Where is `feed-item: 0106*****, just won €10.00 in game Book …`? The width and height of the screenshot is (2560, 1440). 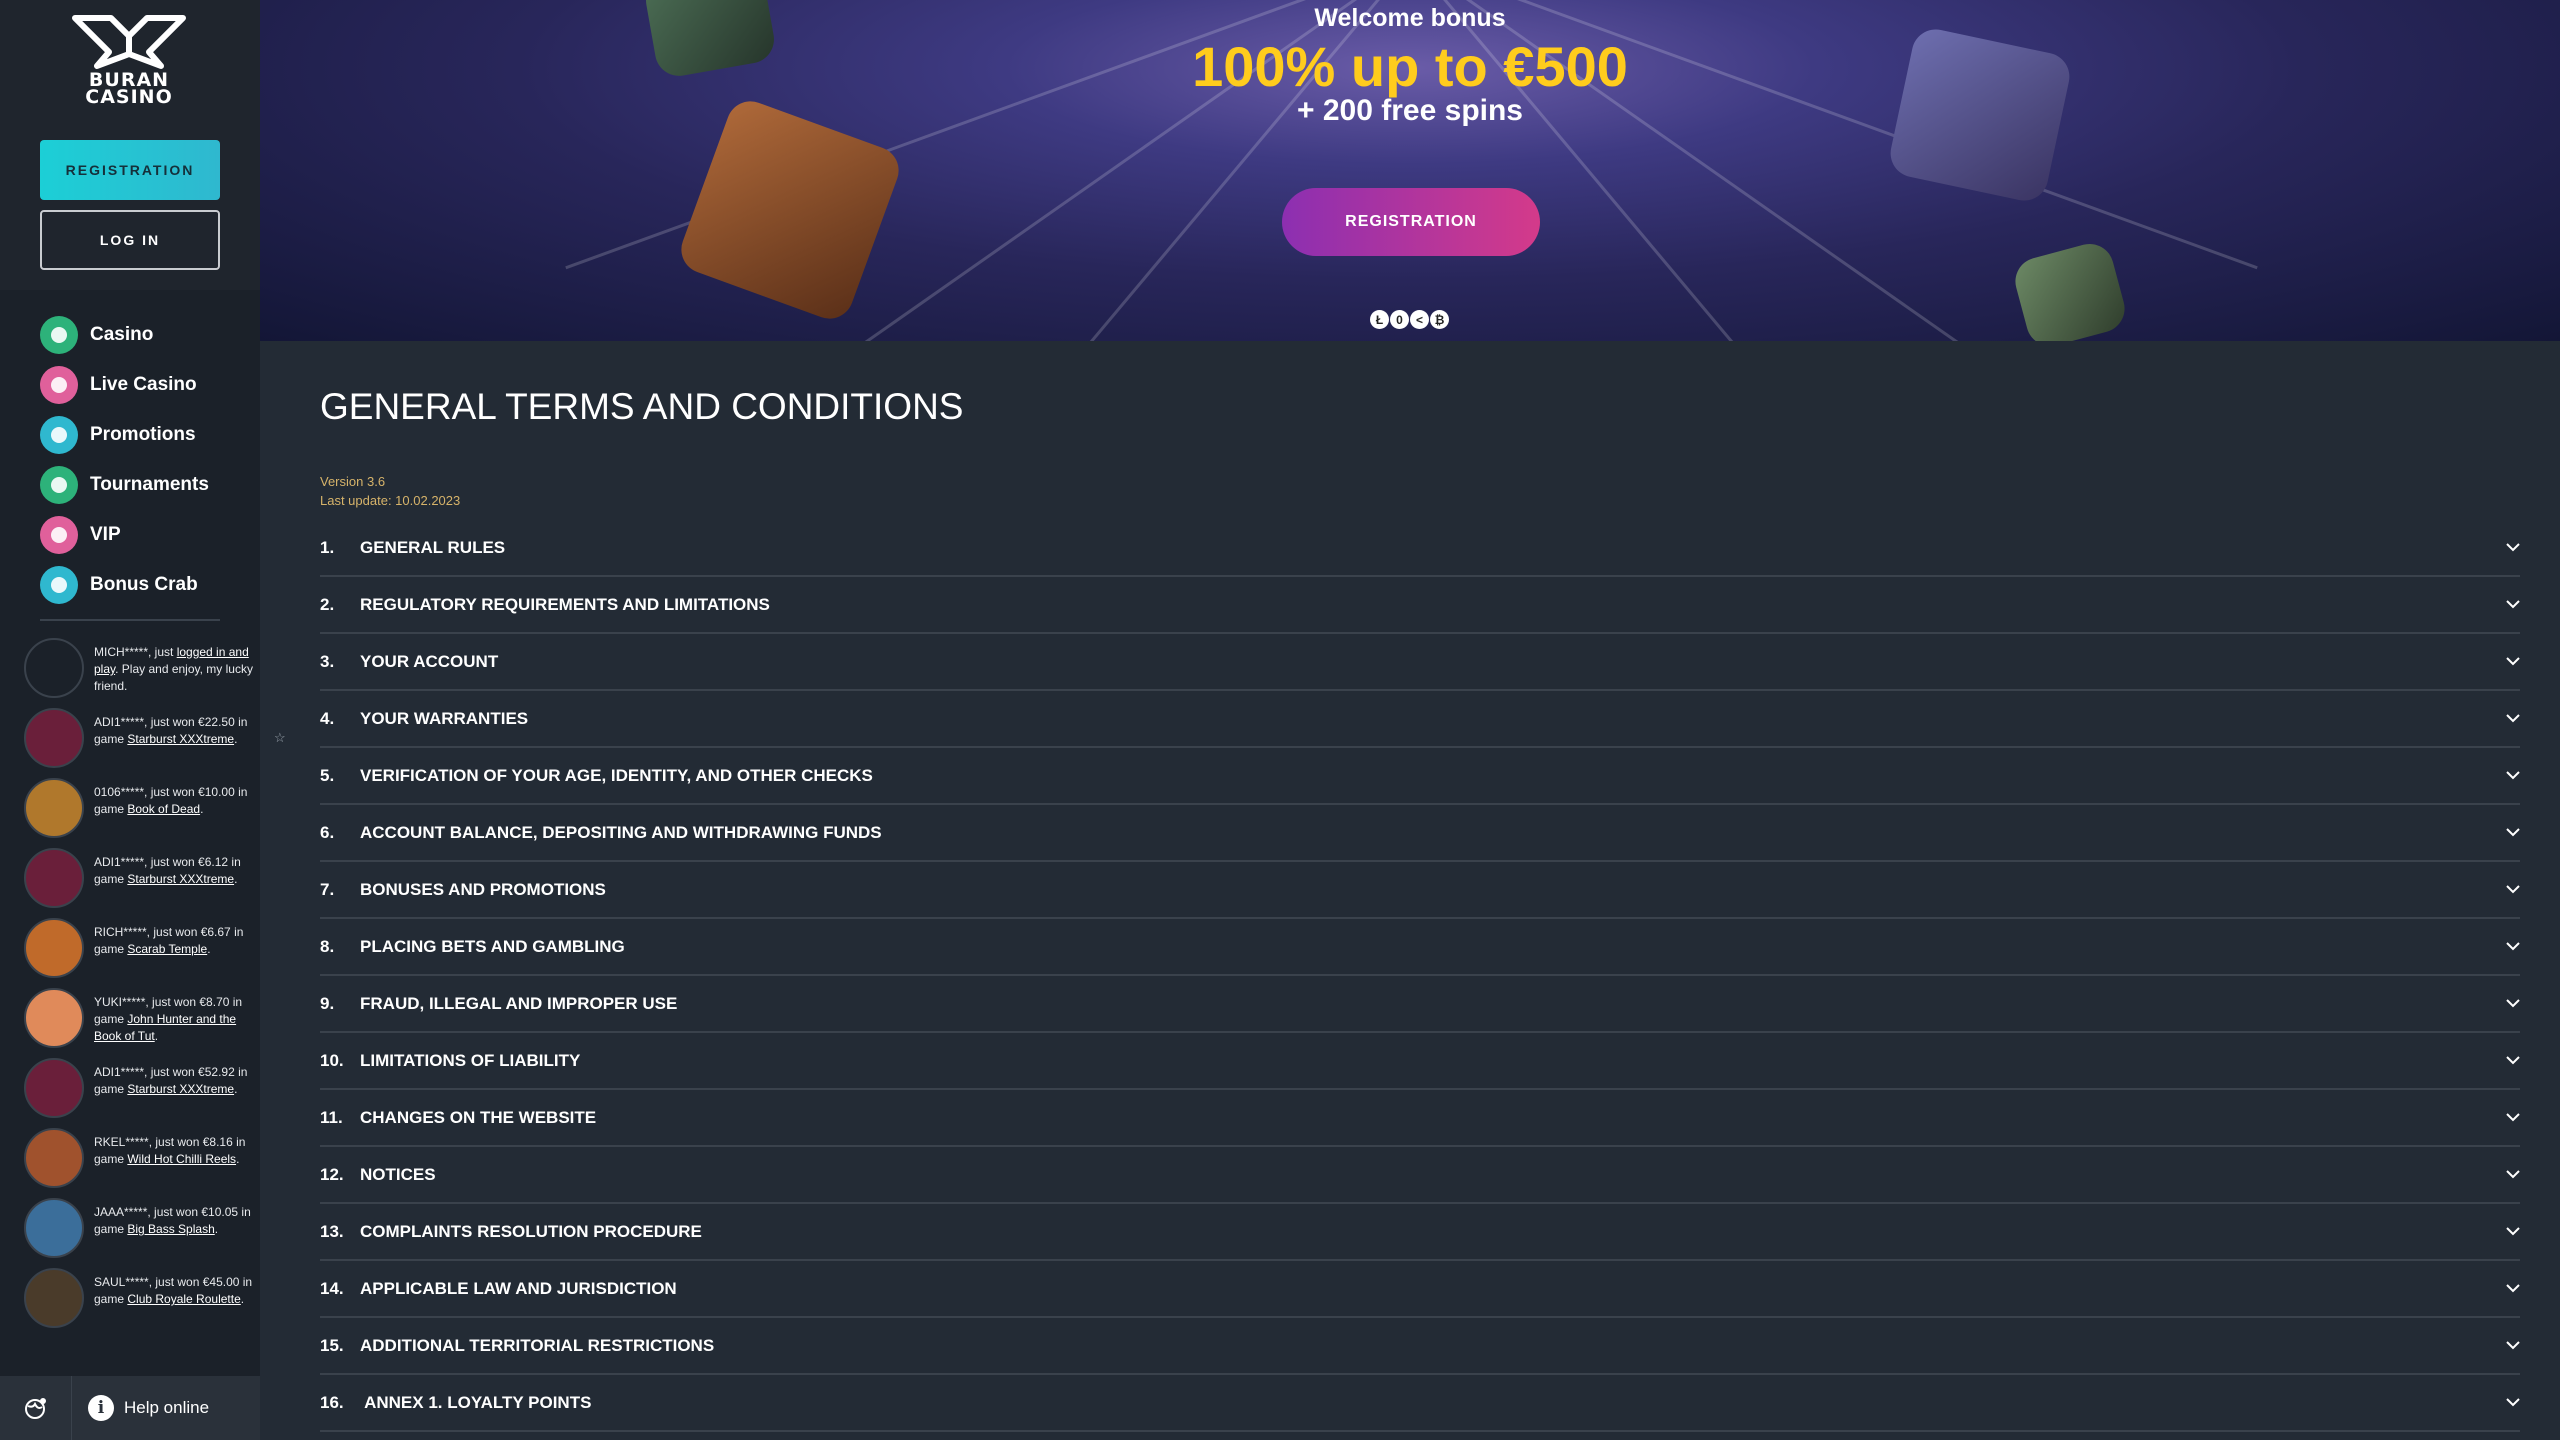
feed-item: 0106*****, just won €10.00 in game Book … is located at coordinates (139, 809).